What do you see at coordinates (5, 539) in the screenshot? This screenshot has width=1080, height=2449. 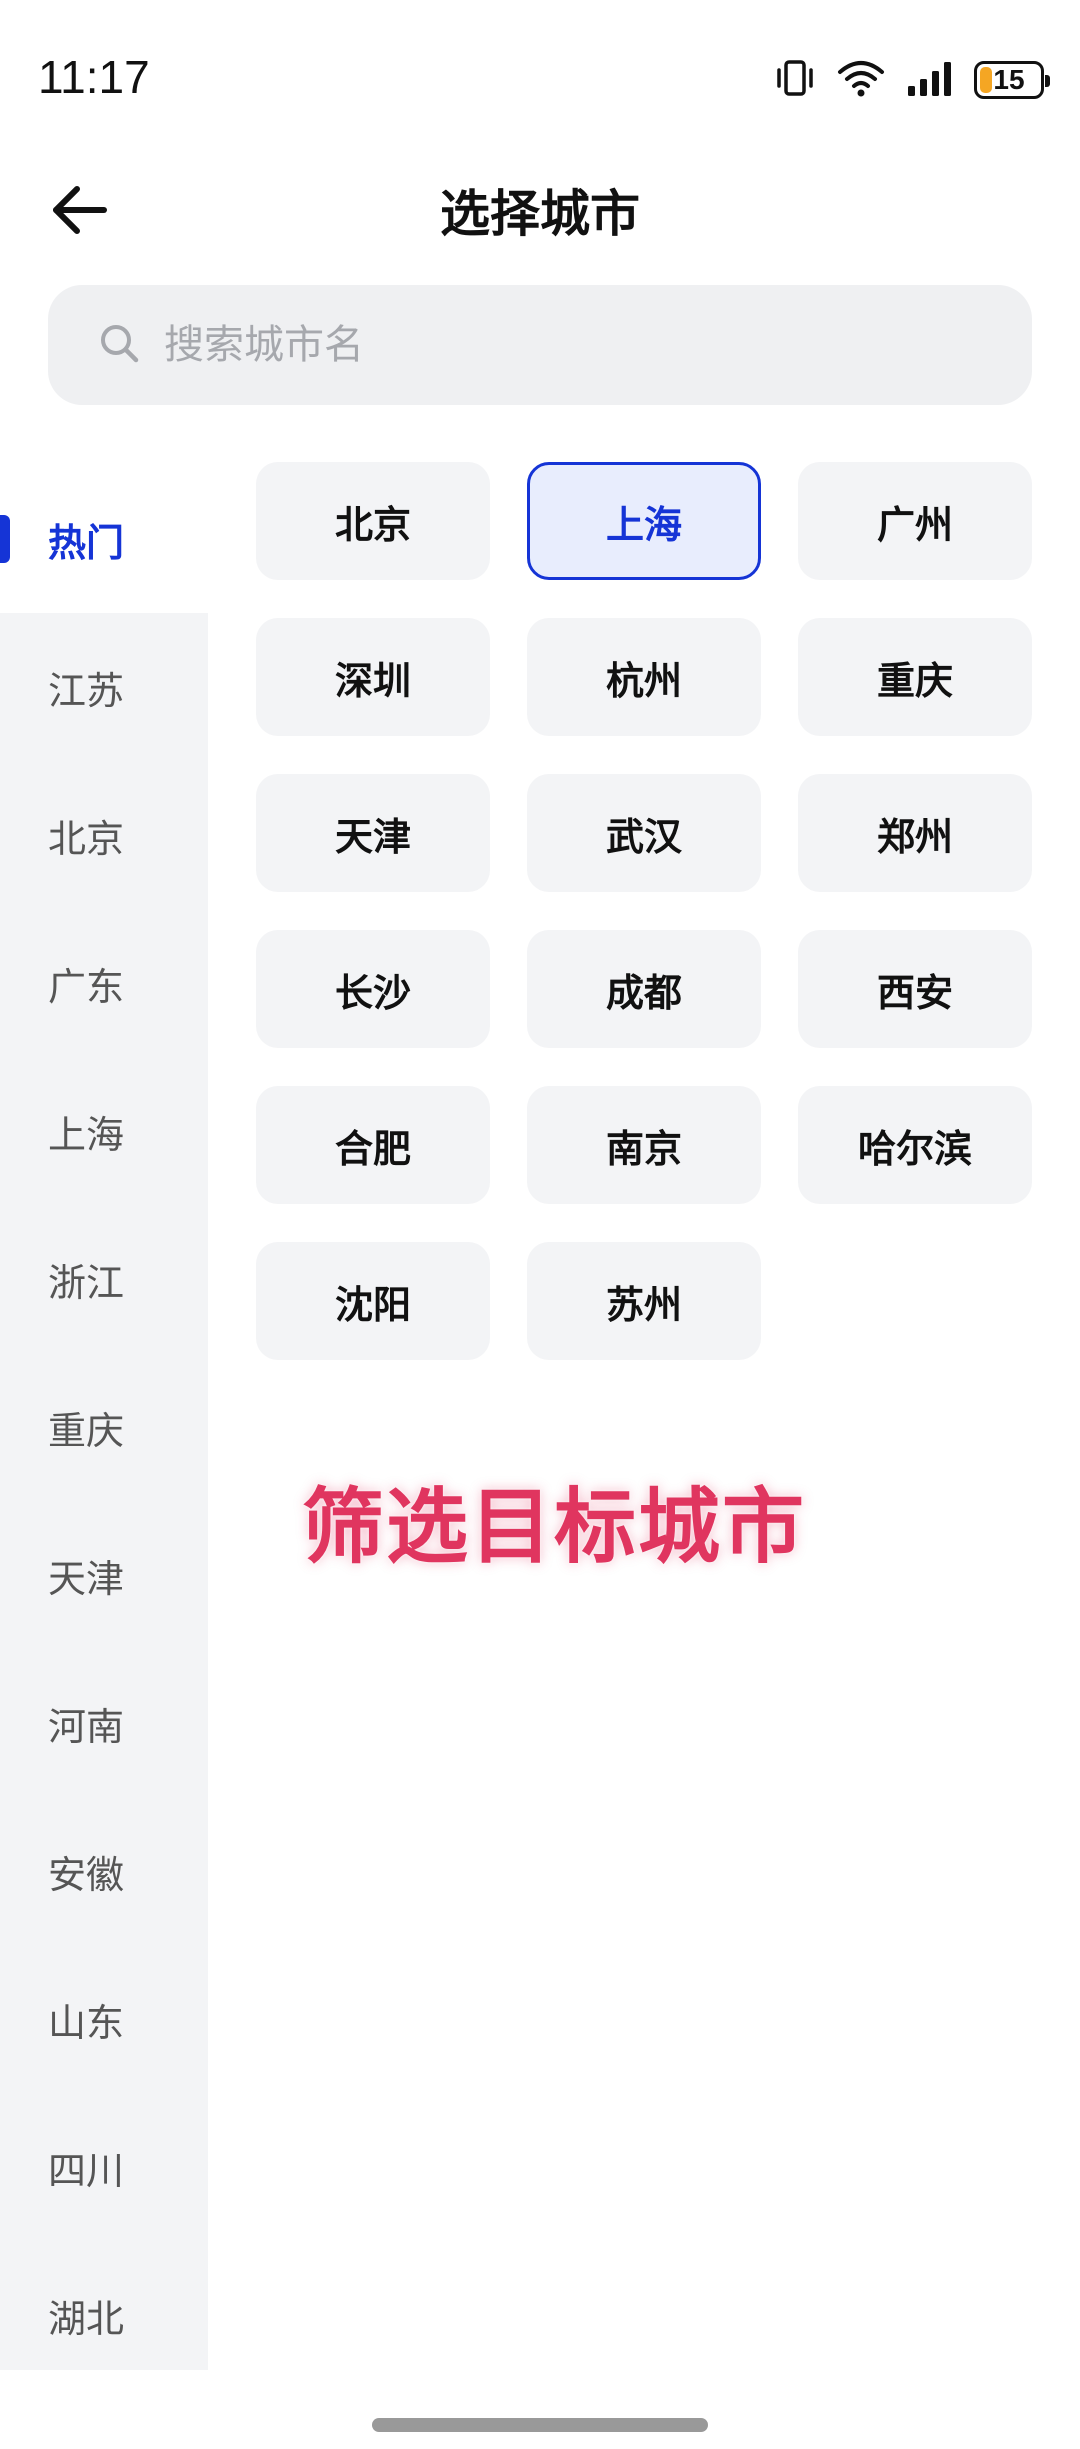 I see `active-indicator` at bounding box center [5, 539].